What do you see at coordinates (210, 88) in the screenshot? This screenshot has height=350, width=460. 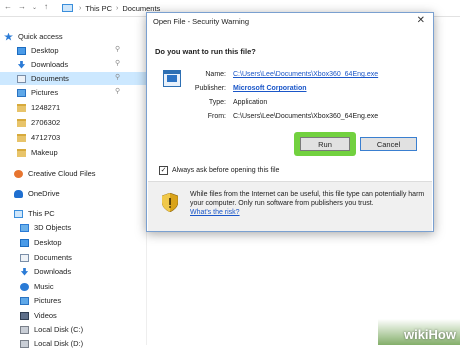 I see `publisher-key: Publisher:` at bounding box center [210, 88].